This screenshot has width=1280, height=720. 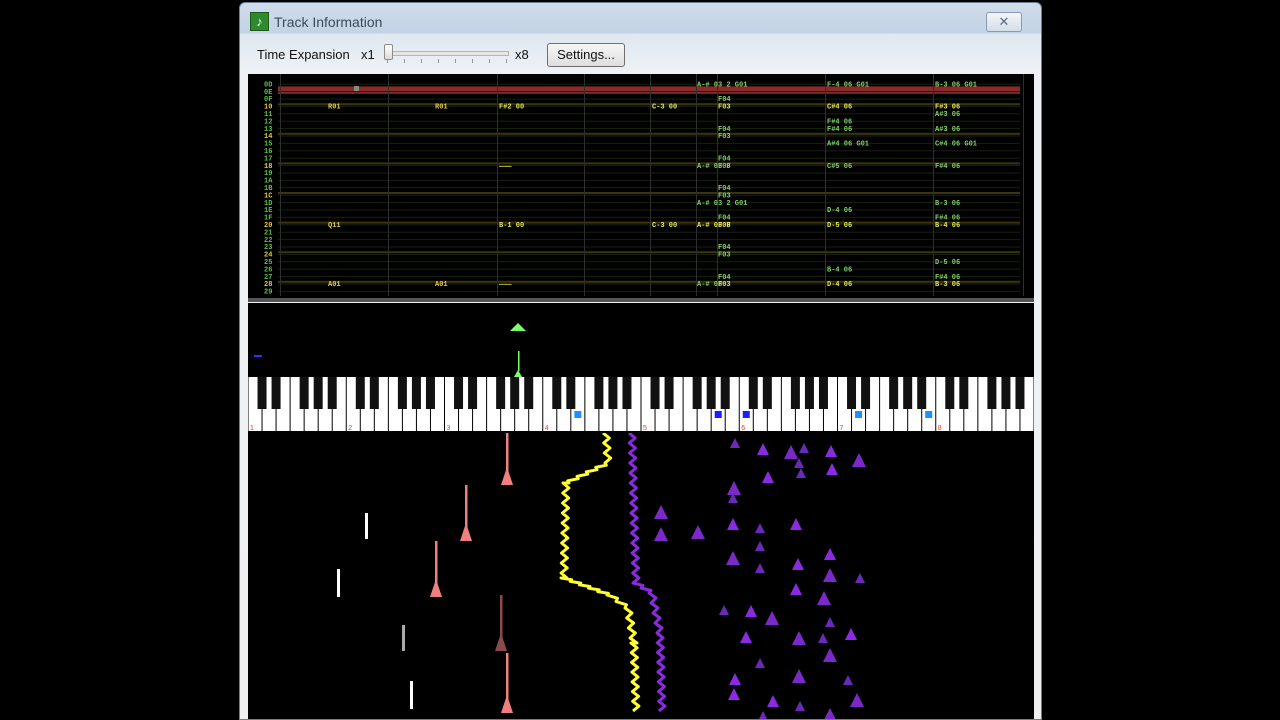 What do you see at coordinates (842, 428) in the screenshot?
I see `octave-label: 7` at bounding box center [842, 428].